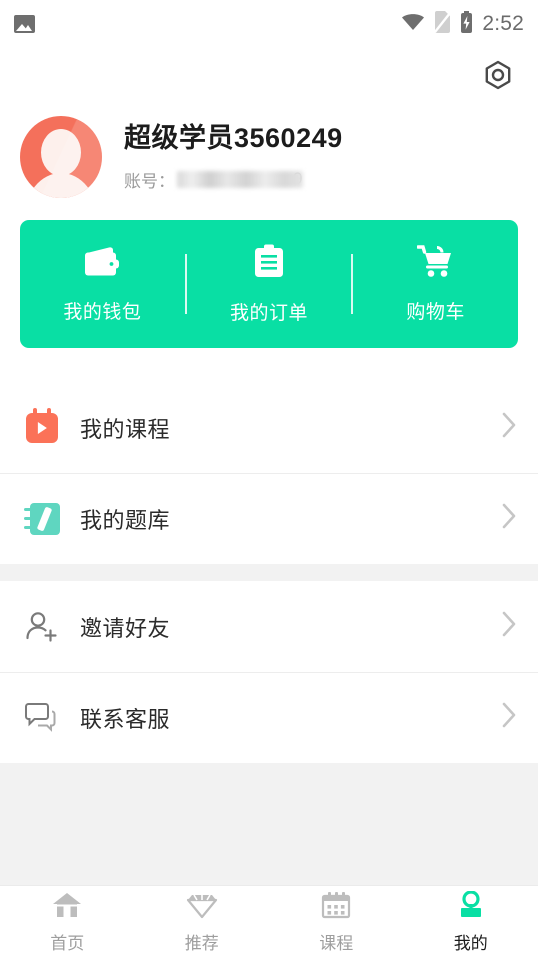 The image size is (538, 958). What do you see at coordinates (201, 943) in the screenshot?
I see `nav-item-recommend-label: 推荐` at bounding box center [201, 943].